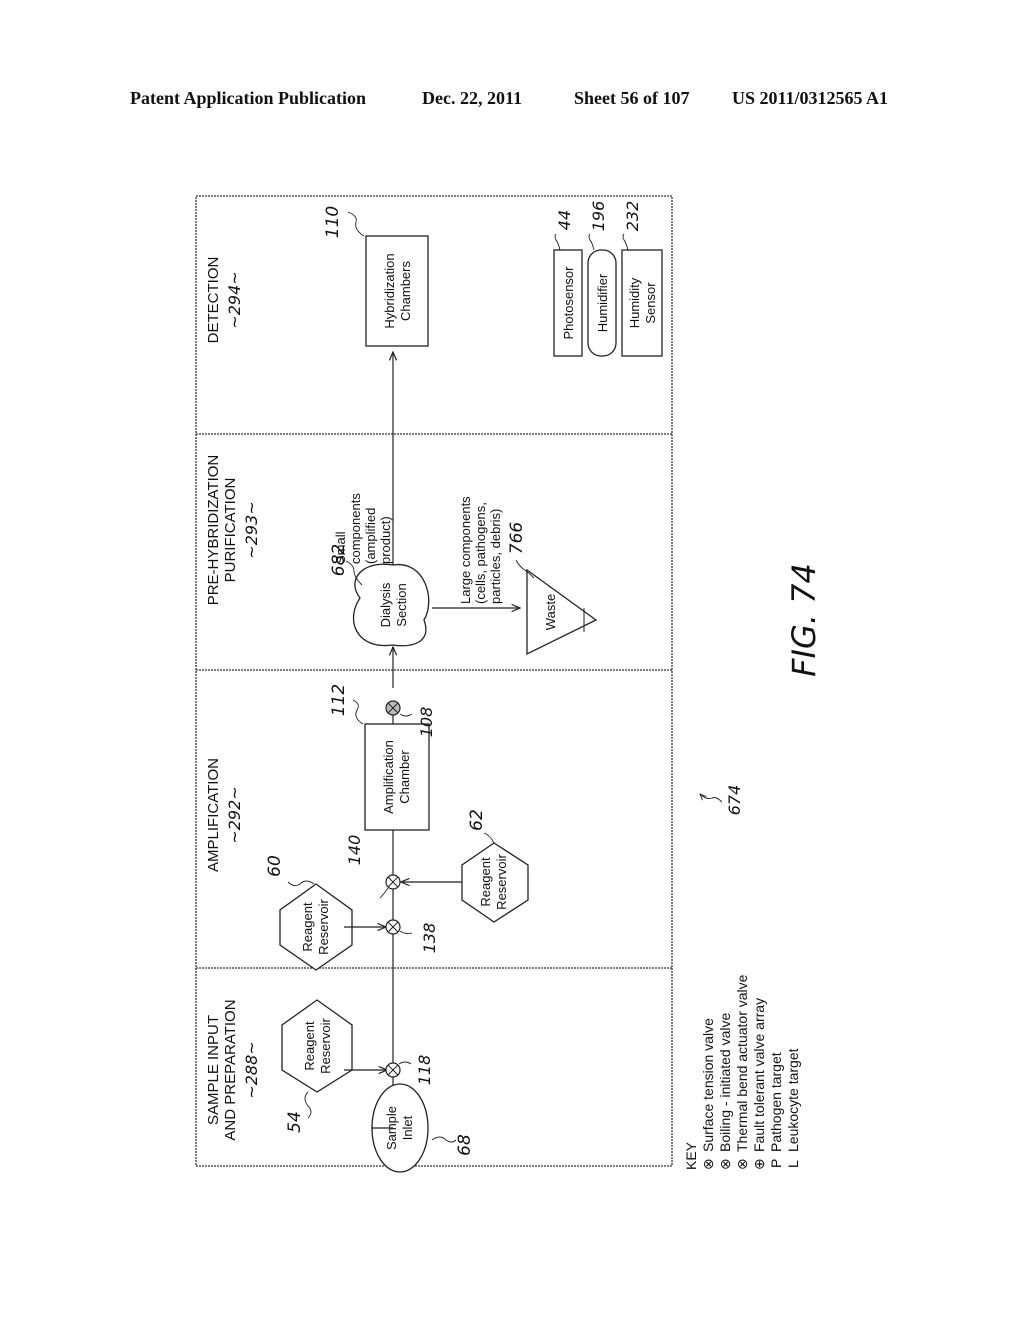 The image size is (1024, 1320). Describe the element at coordinates (251, 1069) in the screenshot. I see `svg-text: ~288~` at that location.